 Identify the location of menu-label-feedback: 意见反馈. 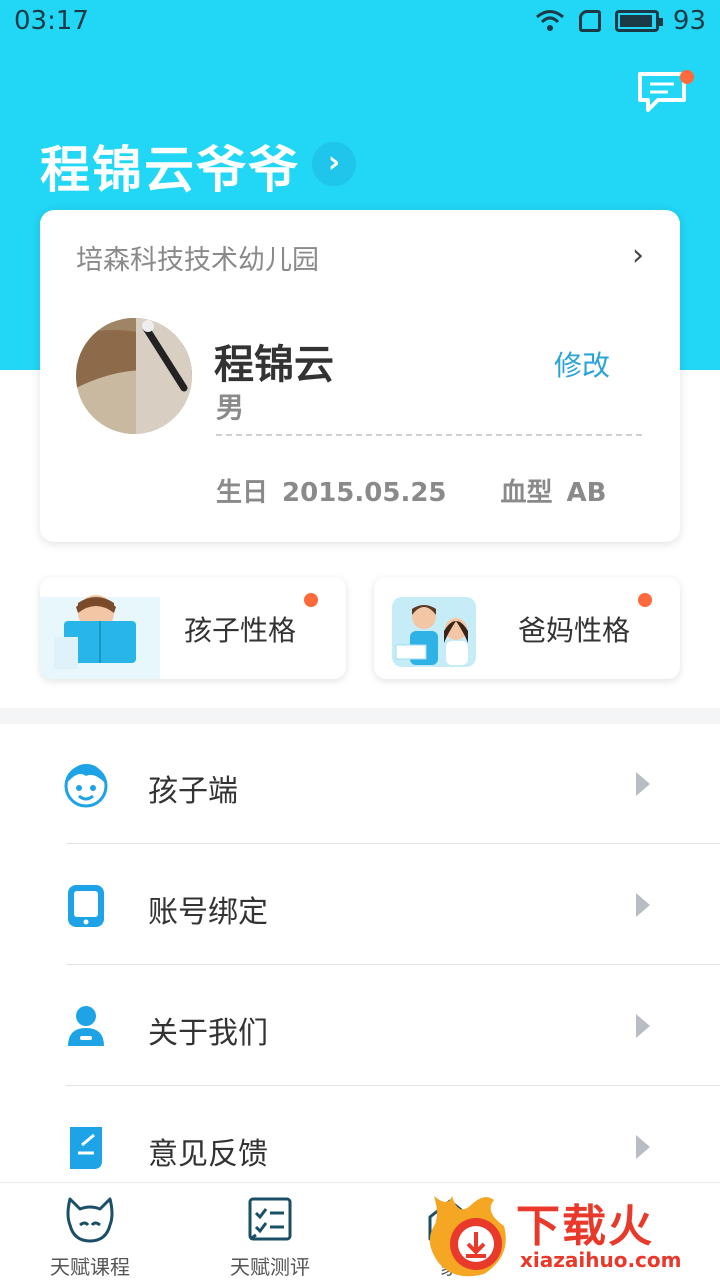
(208, 1154).